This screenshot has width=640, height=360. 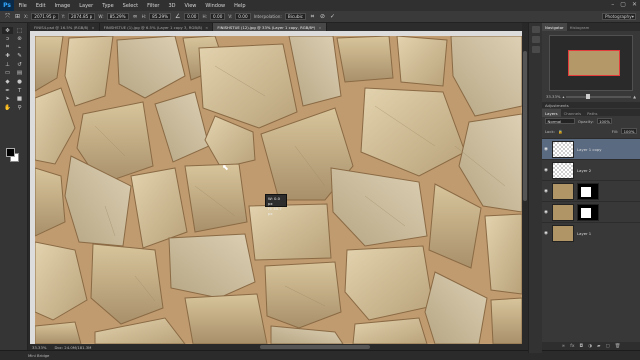 What do you see at coordinates (7, 99) in the screenshot?
I see `path-select-icon: ➤` at bounding box center [7, 99].